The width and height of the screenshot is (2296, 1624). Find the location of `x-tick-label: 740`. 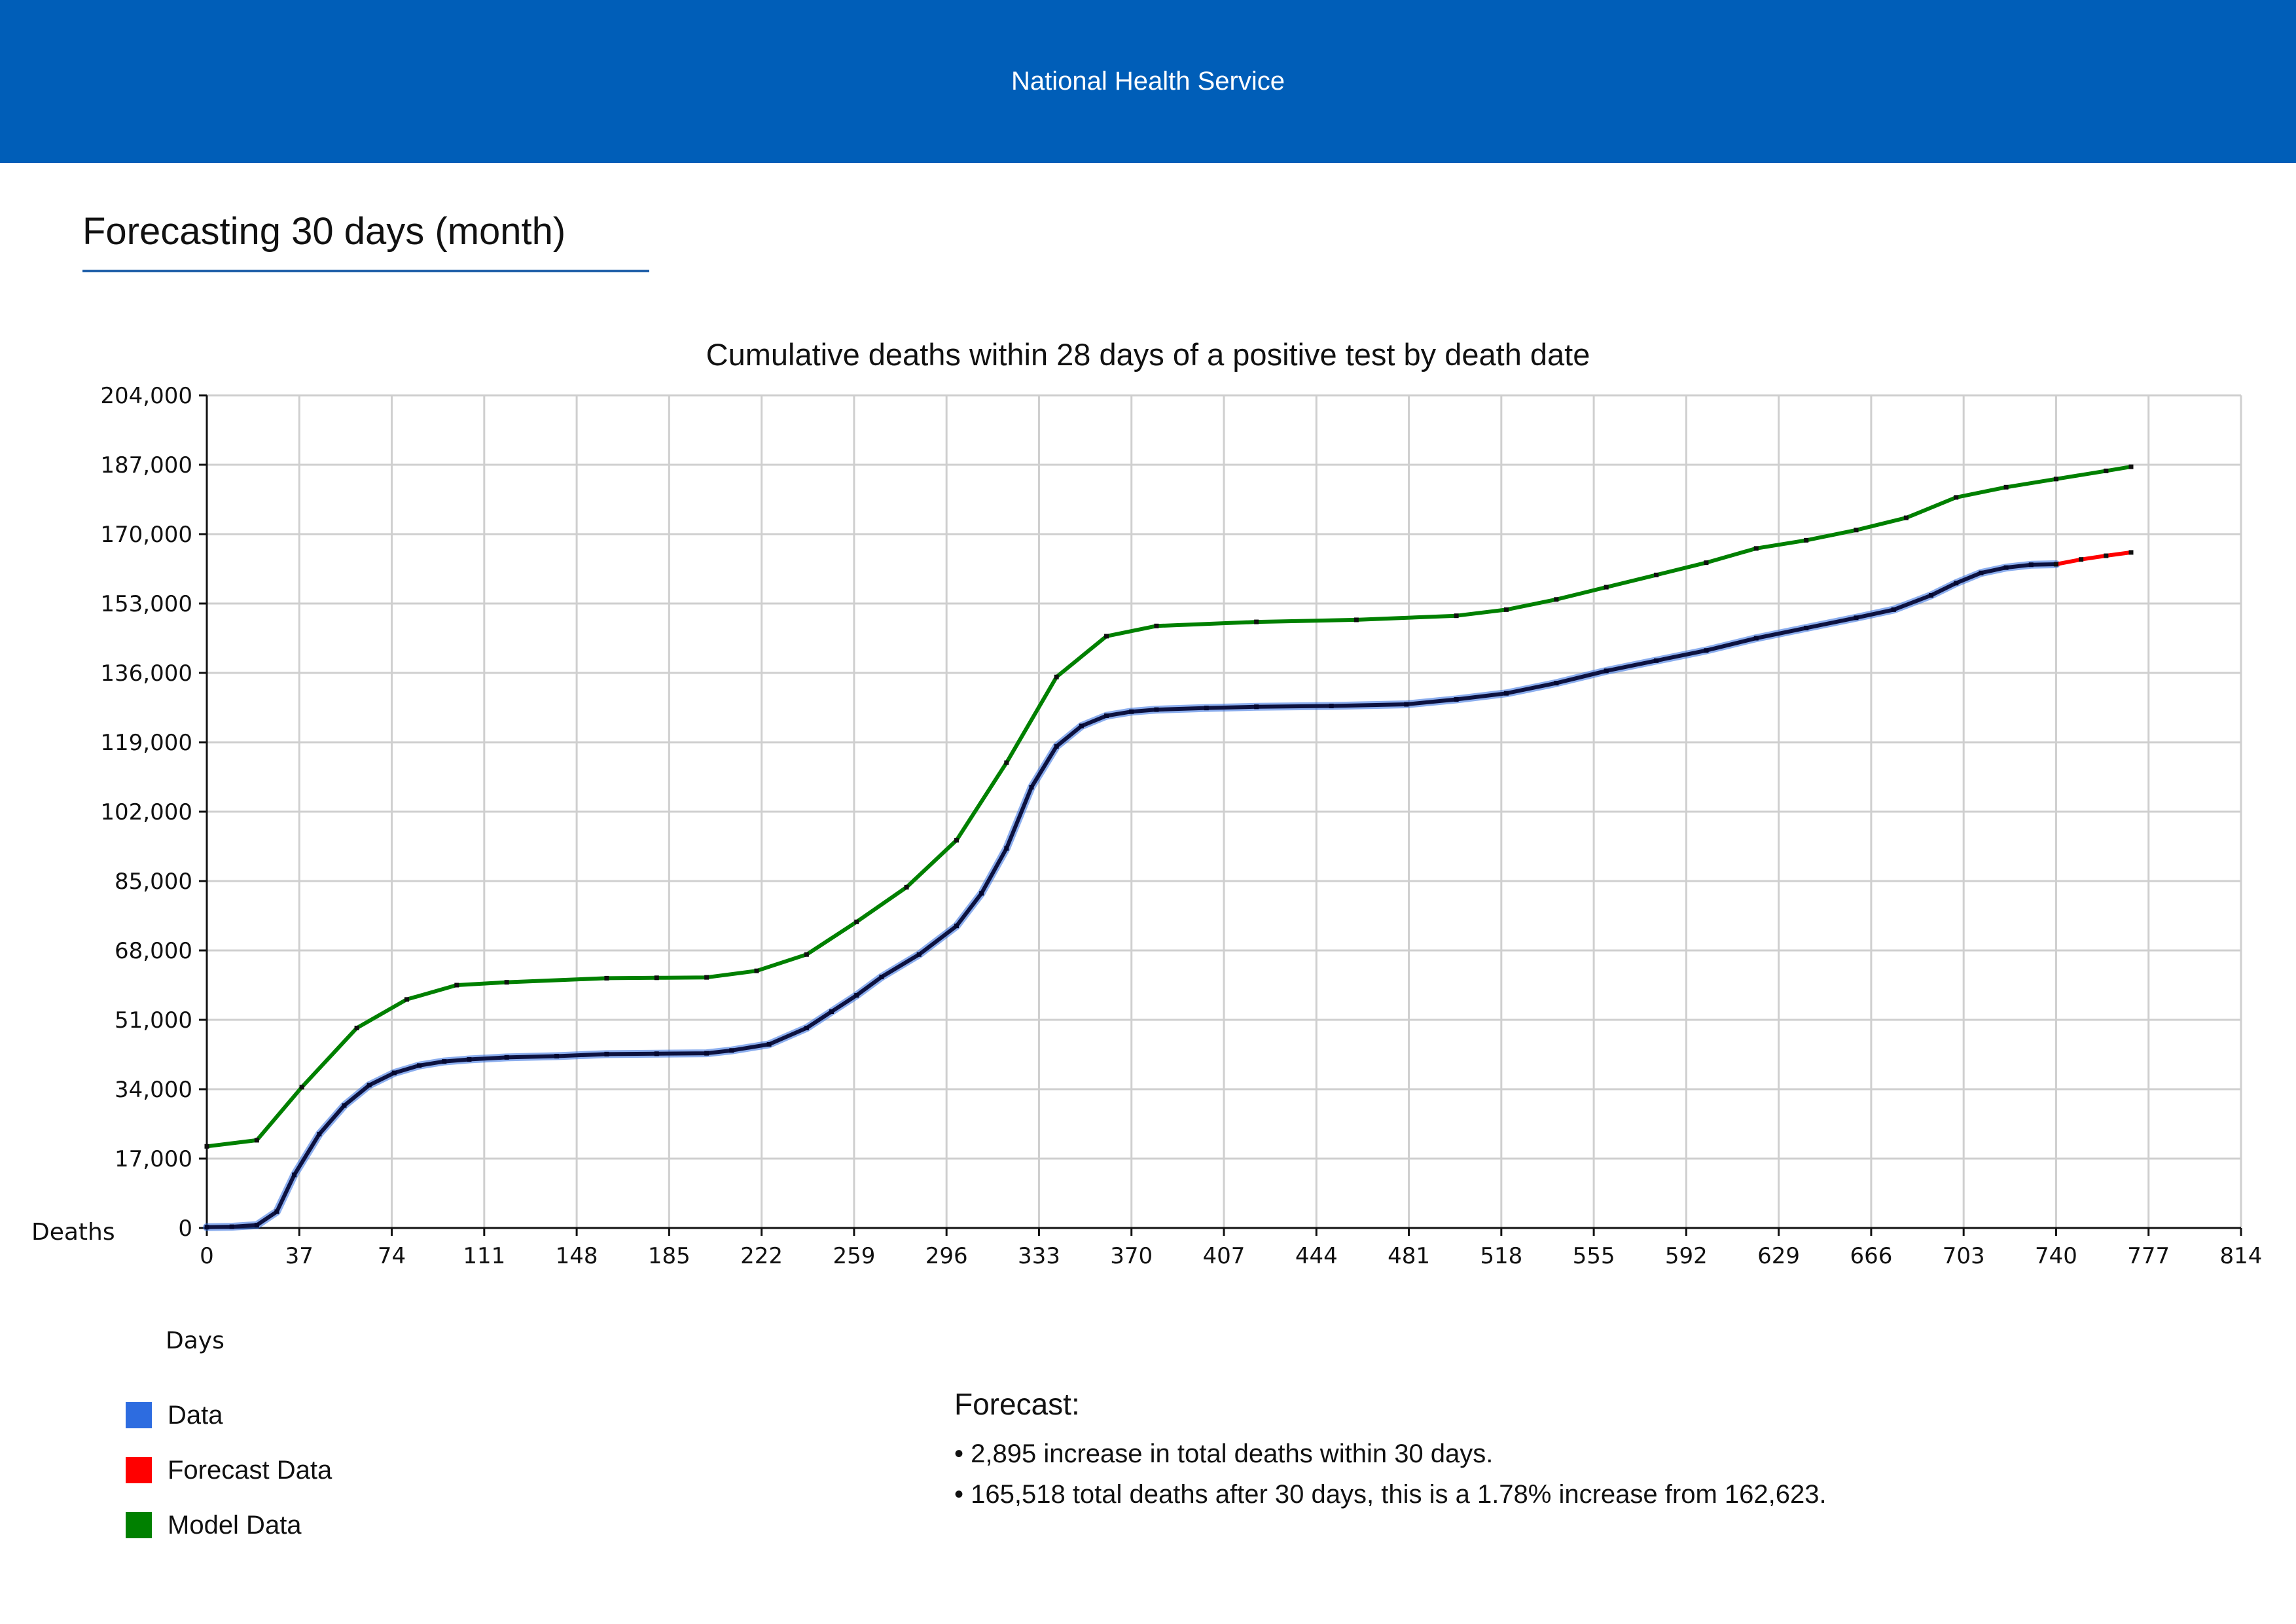

x-tick-label: 740 is located at coordinates (2056, 1256).